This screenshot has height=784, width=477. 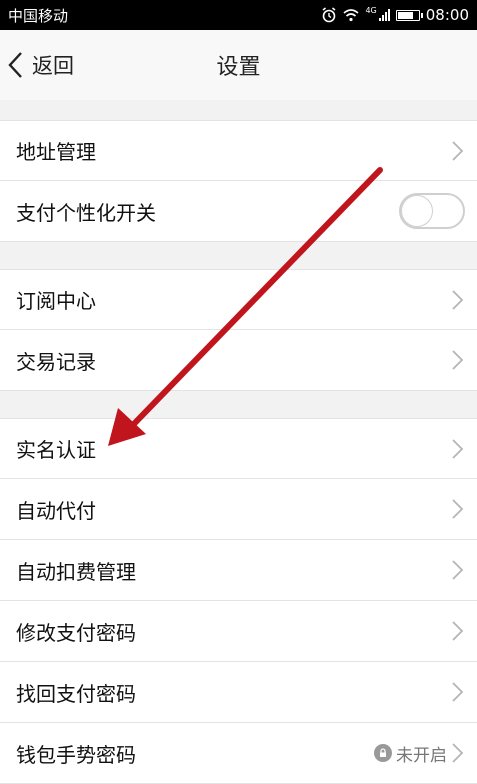 I want to click on row-label: 钱包手势密码, so click(x=76, y=754).